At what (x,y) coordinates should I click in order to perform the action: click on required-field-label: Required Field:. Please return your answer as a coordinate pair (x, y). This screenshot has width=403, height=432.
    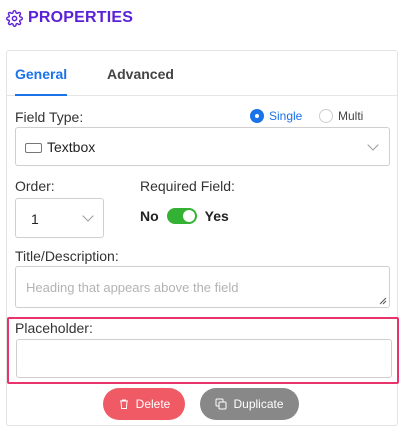
    Looking at the image, I should click on (187, 186).